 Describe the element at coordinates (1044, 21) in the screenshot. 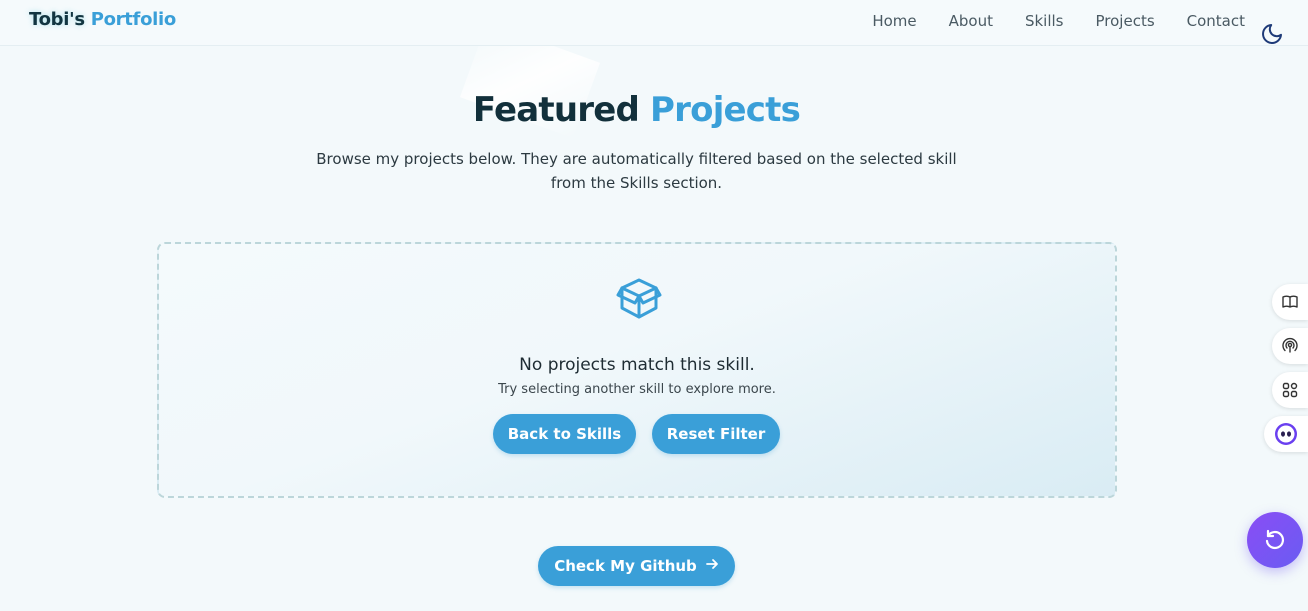

I see `nav-skills: Skills` at that location.